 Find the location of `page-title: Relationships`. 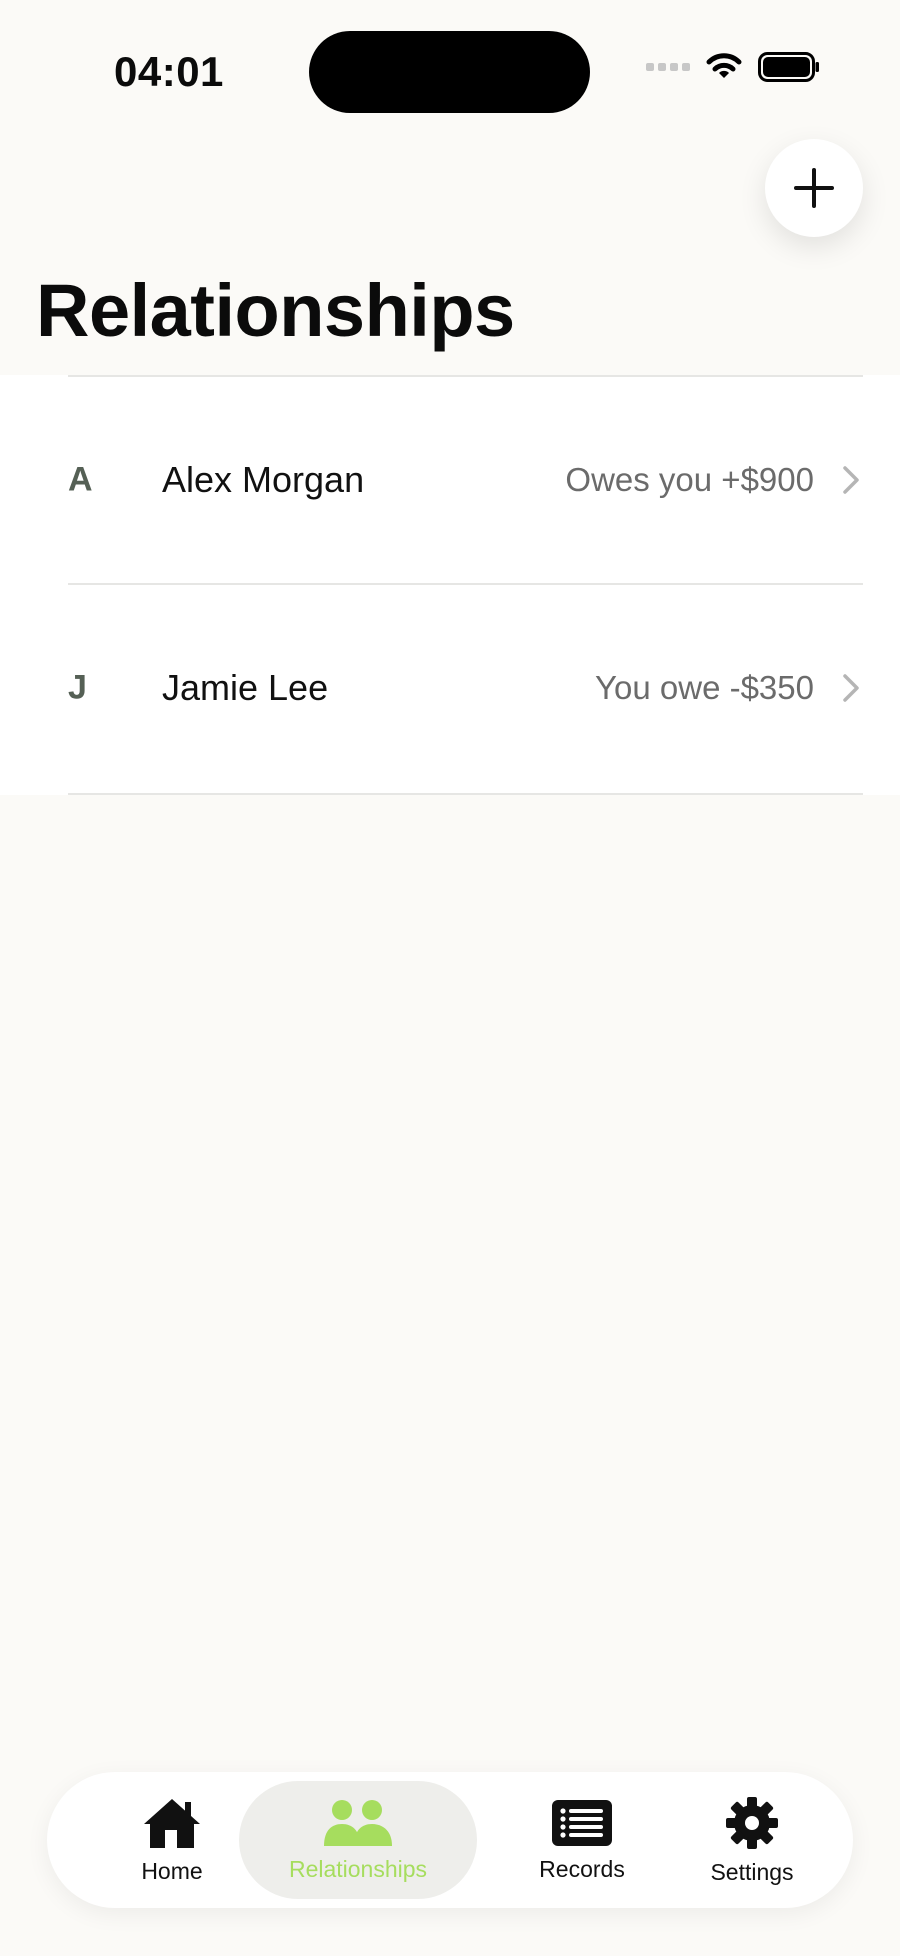

page-title: Relationships is located at coordinates (275, 310).